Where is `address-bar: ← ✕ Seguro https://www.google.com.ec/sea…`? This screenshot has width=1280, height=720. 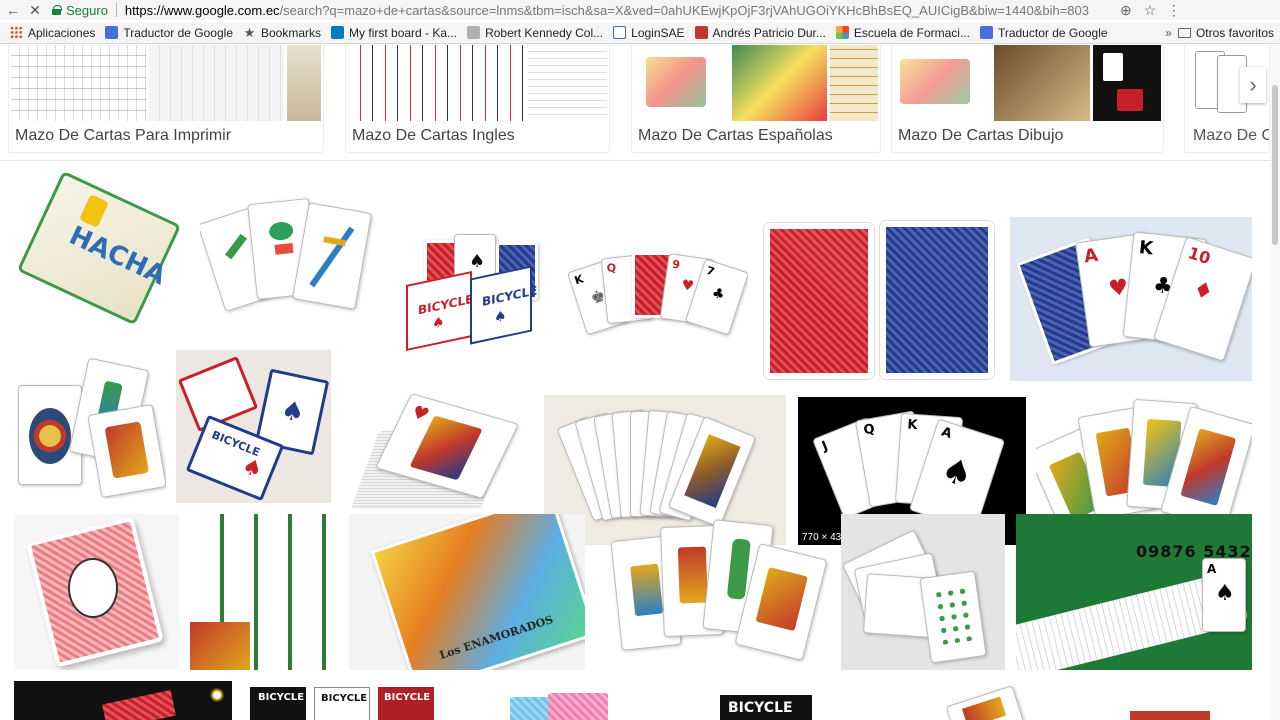
address-bar: ← ✕ Seguro https://www.google.com.ec/sea… is located at coordinates (640, 10).